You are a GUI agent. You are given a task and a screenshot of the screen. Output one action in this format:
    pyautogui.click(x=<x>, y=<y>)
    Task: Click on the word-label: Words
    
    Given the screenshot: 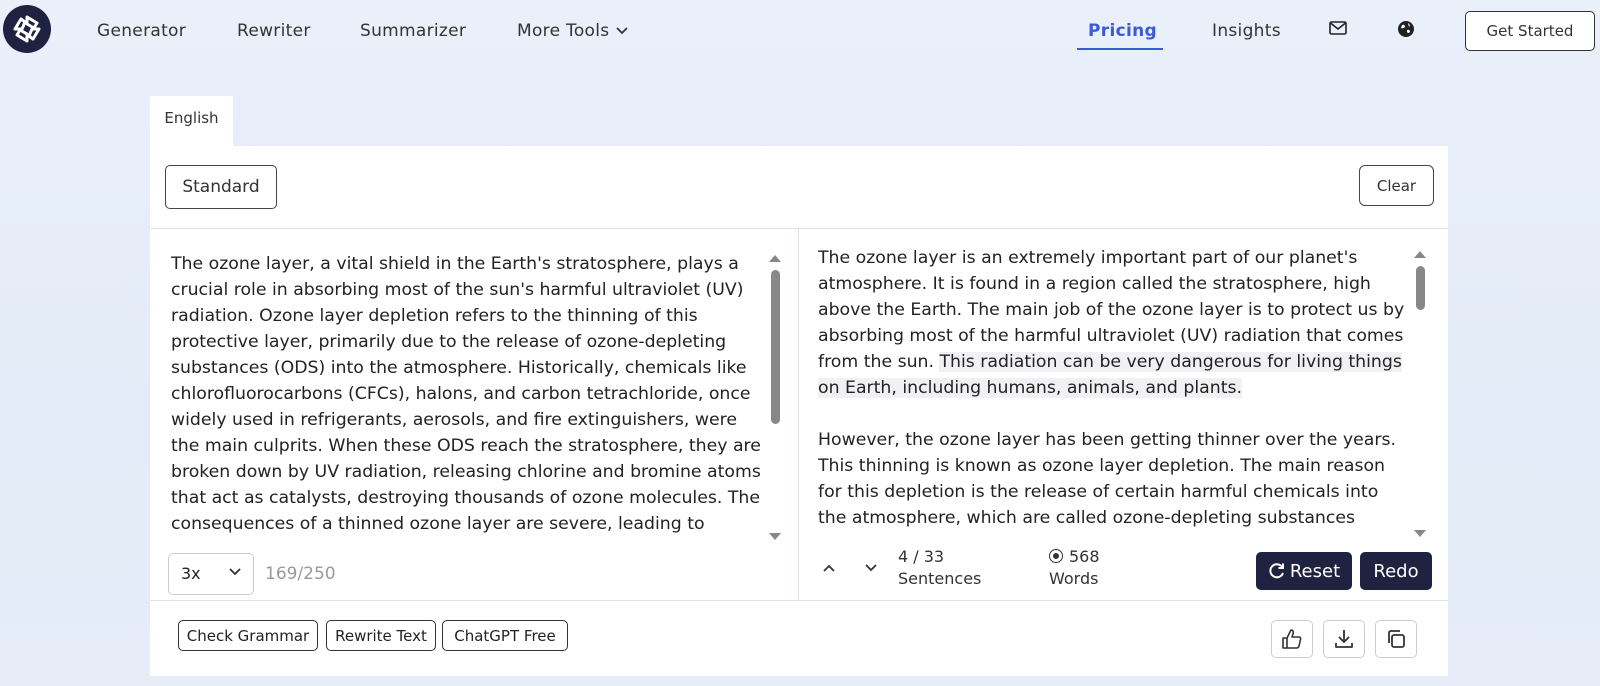 What is the action you would take?
    pyautogui.click(x=1074, y=578)
    